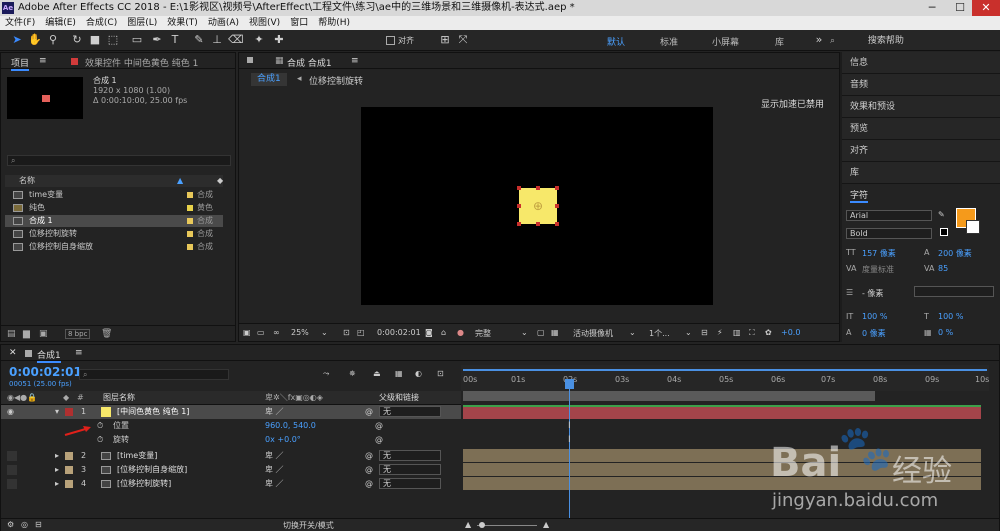 This screenshot has width=1000, height=531. What do you see at coordinates (886, 41) in the screenshot?
I see `help-search-input: 搜索帮助` at bounding box center [886, 41].